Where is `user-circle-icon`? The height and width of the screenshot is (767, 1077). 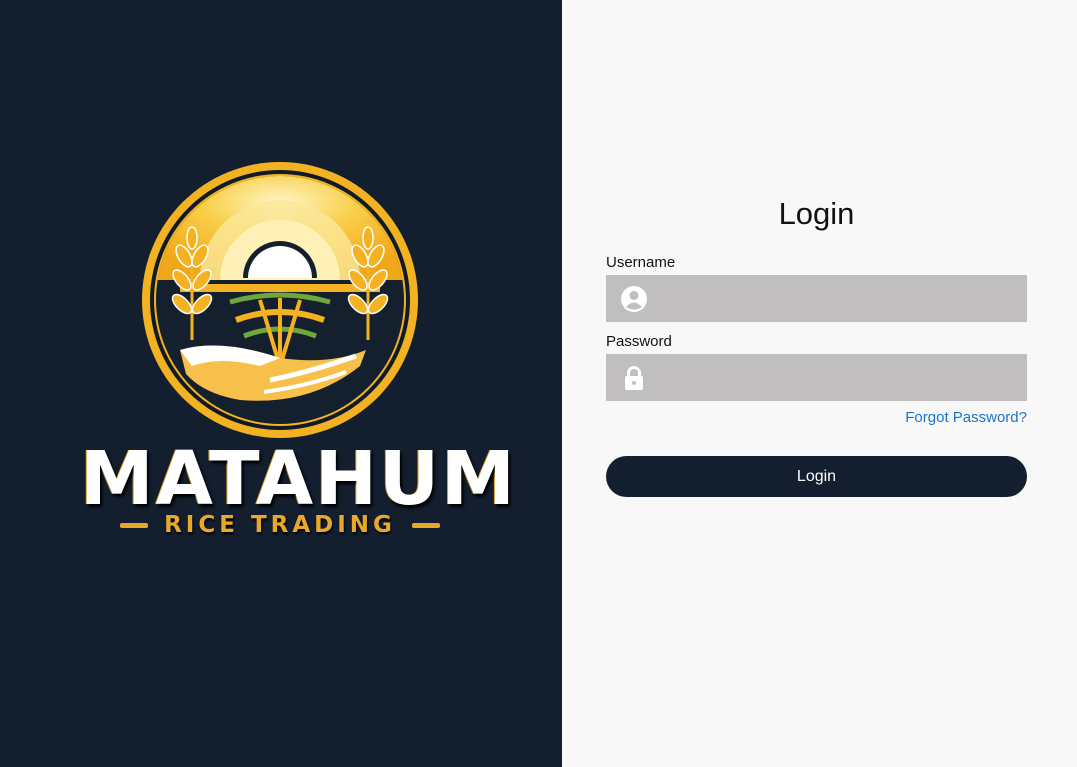
user-circle-icon is located at coordinates (634, 299).